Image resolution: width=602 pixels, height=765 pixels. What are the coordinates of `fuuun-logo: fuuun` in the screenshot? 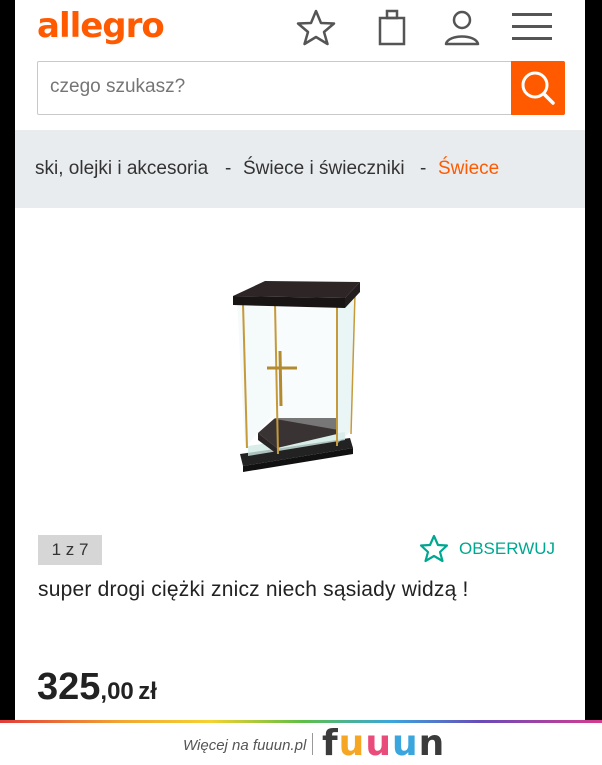 It's located at (383, 743).